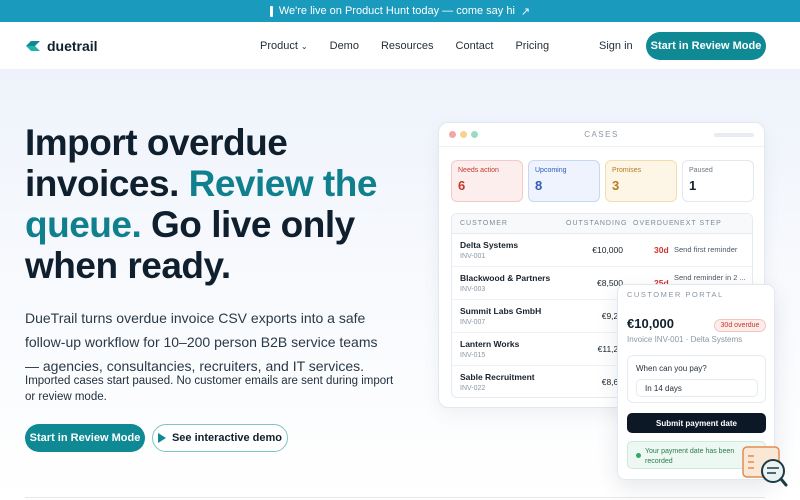 Image resolution: width=800 pixels, height=500 pixels. Describe the element at coordinates (697, 388) in the screenshot. I see `pay-date-select: In 14 days` at that location.